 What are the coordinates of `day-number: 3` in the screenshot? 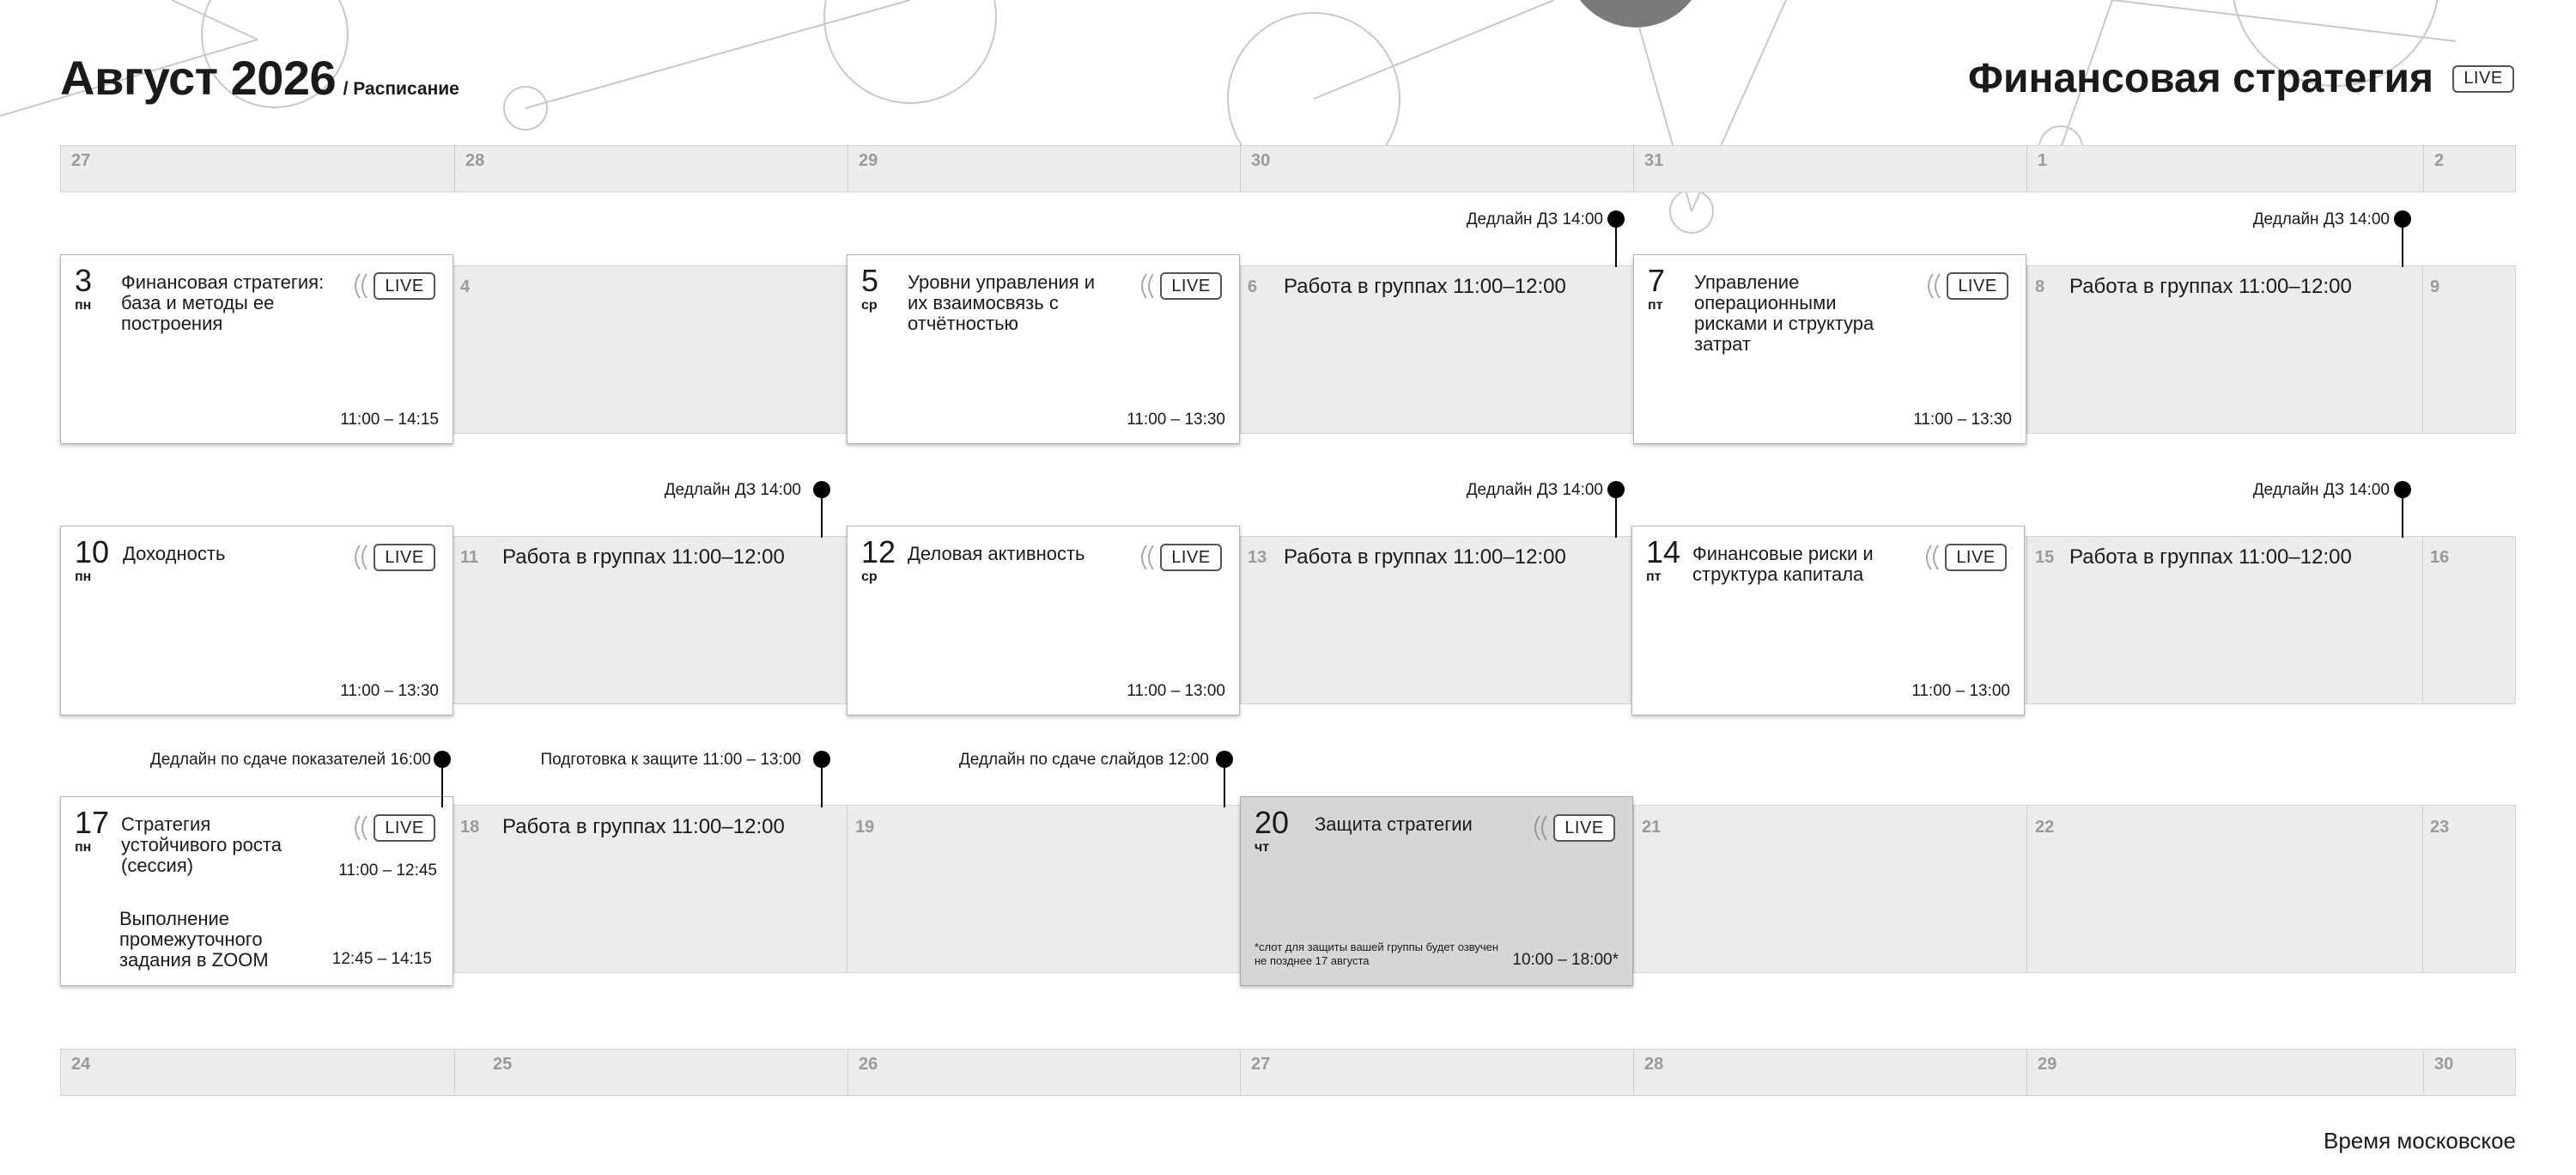 It's located at (84, 280).